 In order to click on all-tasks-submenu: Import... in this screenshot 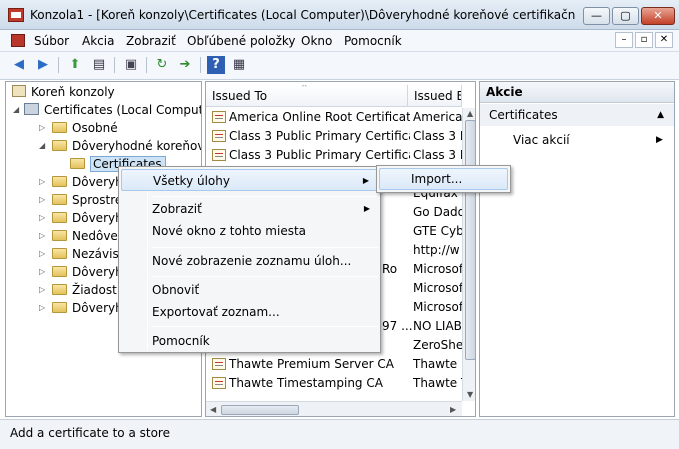, I will do `click(443, 179)`.